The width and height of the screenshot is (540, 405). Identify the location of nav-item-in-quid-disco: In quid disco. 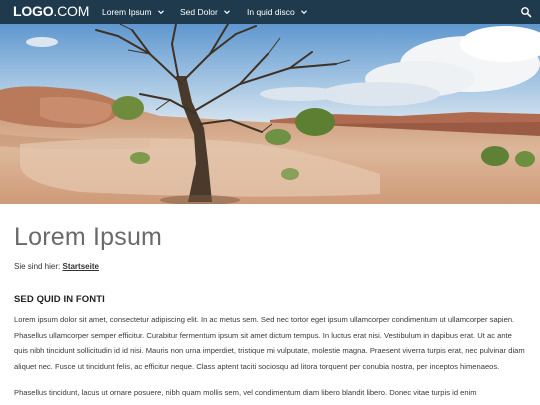
(277, 12).